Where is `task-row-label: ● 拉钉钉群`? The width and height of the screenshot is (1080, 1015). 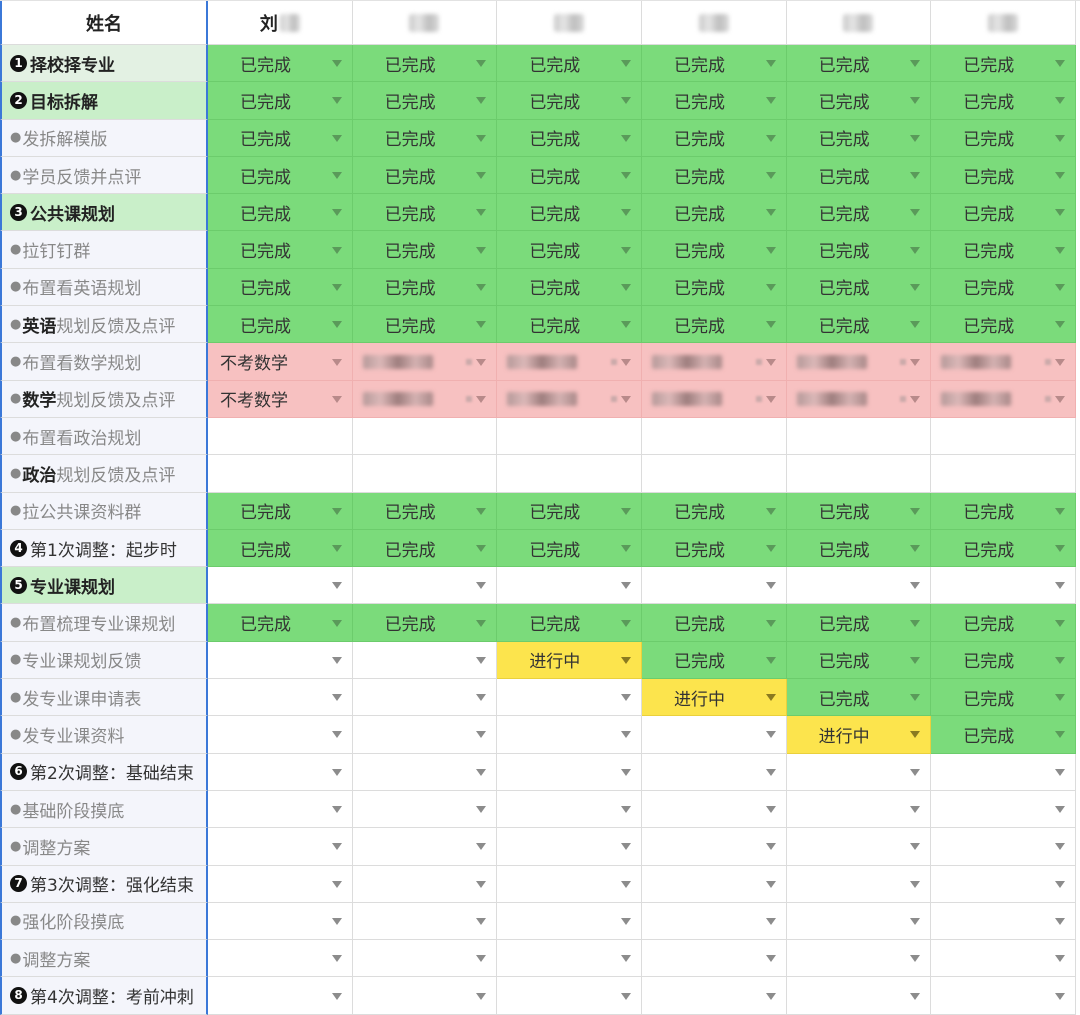
task-row-label: ● 拉钉钉群 is located at coordinates (104, 250).